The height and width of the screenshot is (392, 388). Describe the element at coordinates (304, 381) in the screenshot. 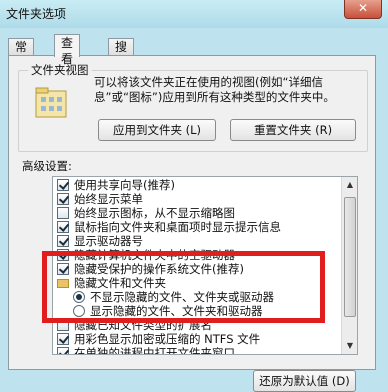

I see `restore-defaults-button: 还原为默认值 (D)` at that location.